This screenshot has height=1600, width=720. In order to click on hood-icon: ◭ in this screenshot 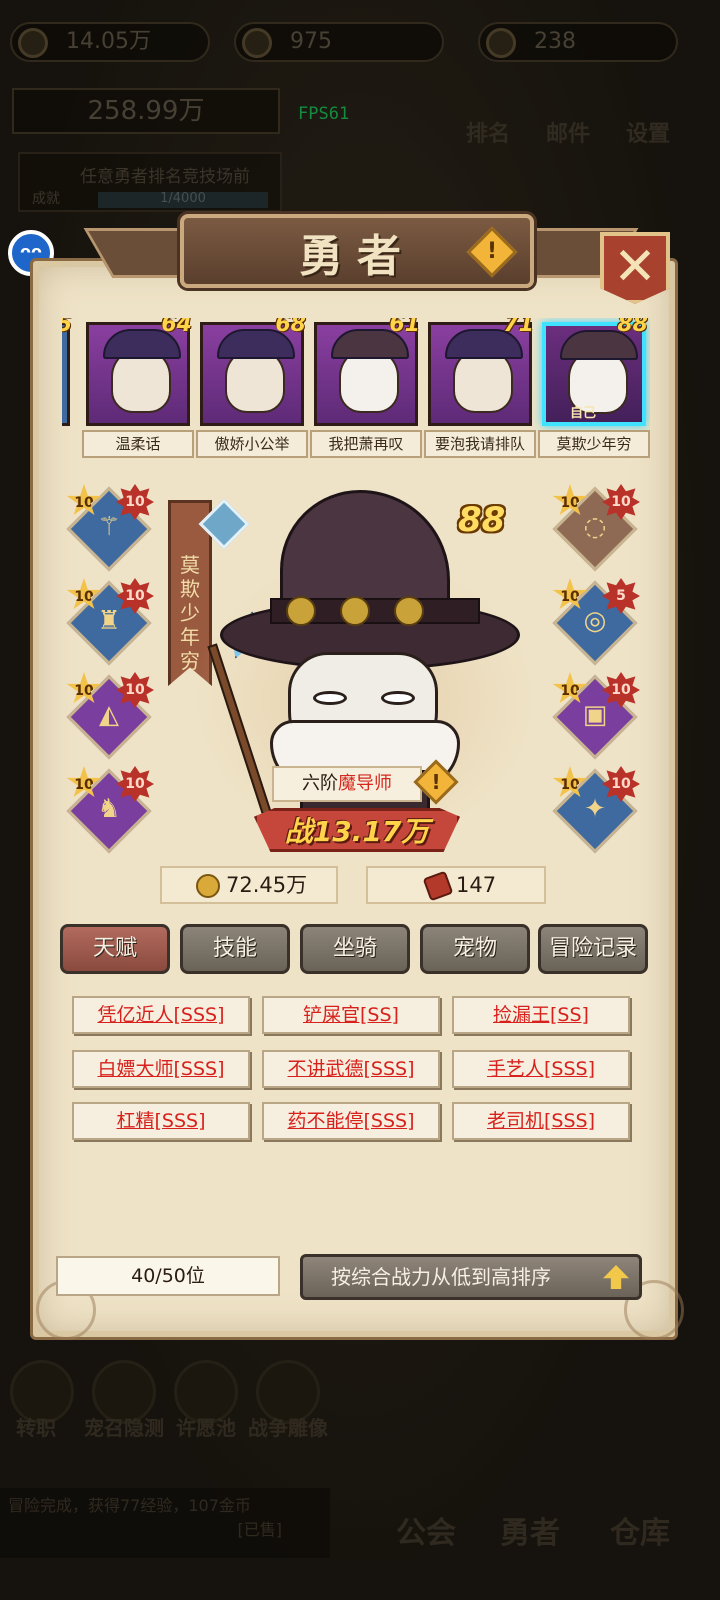, I will do `click(109, 715)`.